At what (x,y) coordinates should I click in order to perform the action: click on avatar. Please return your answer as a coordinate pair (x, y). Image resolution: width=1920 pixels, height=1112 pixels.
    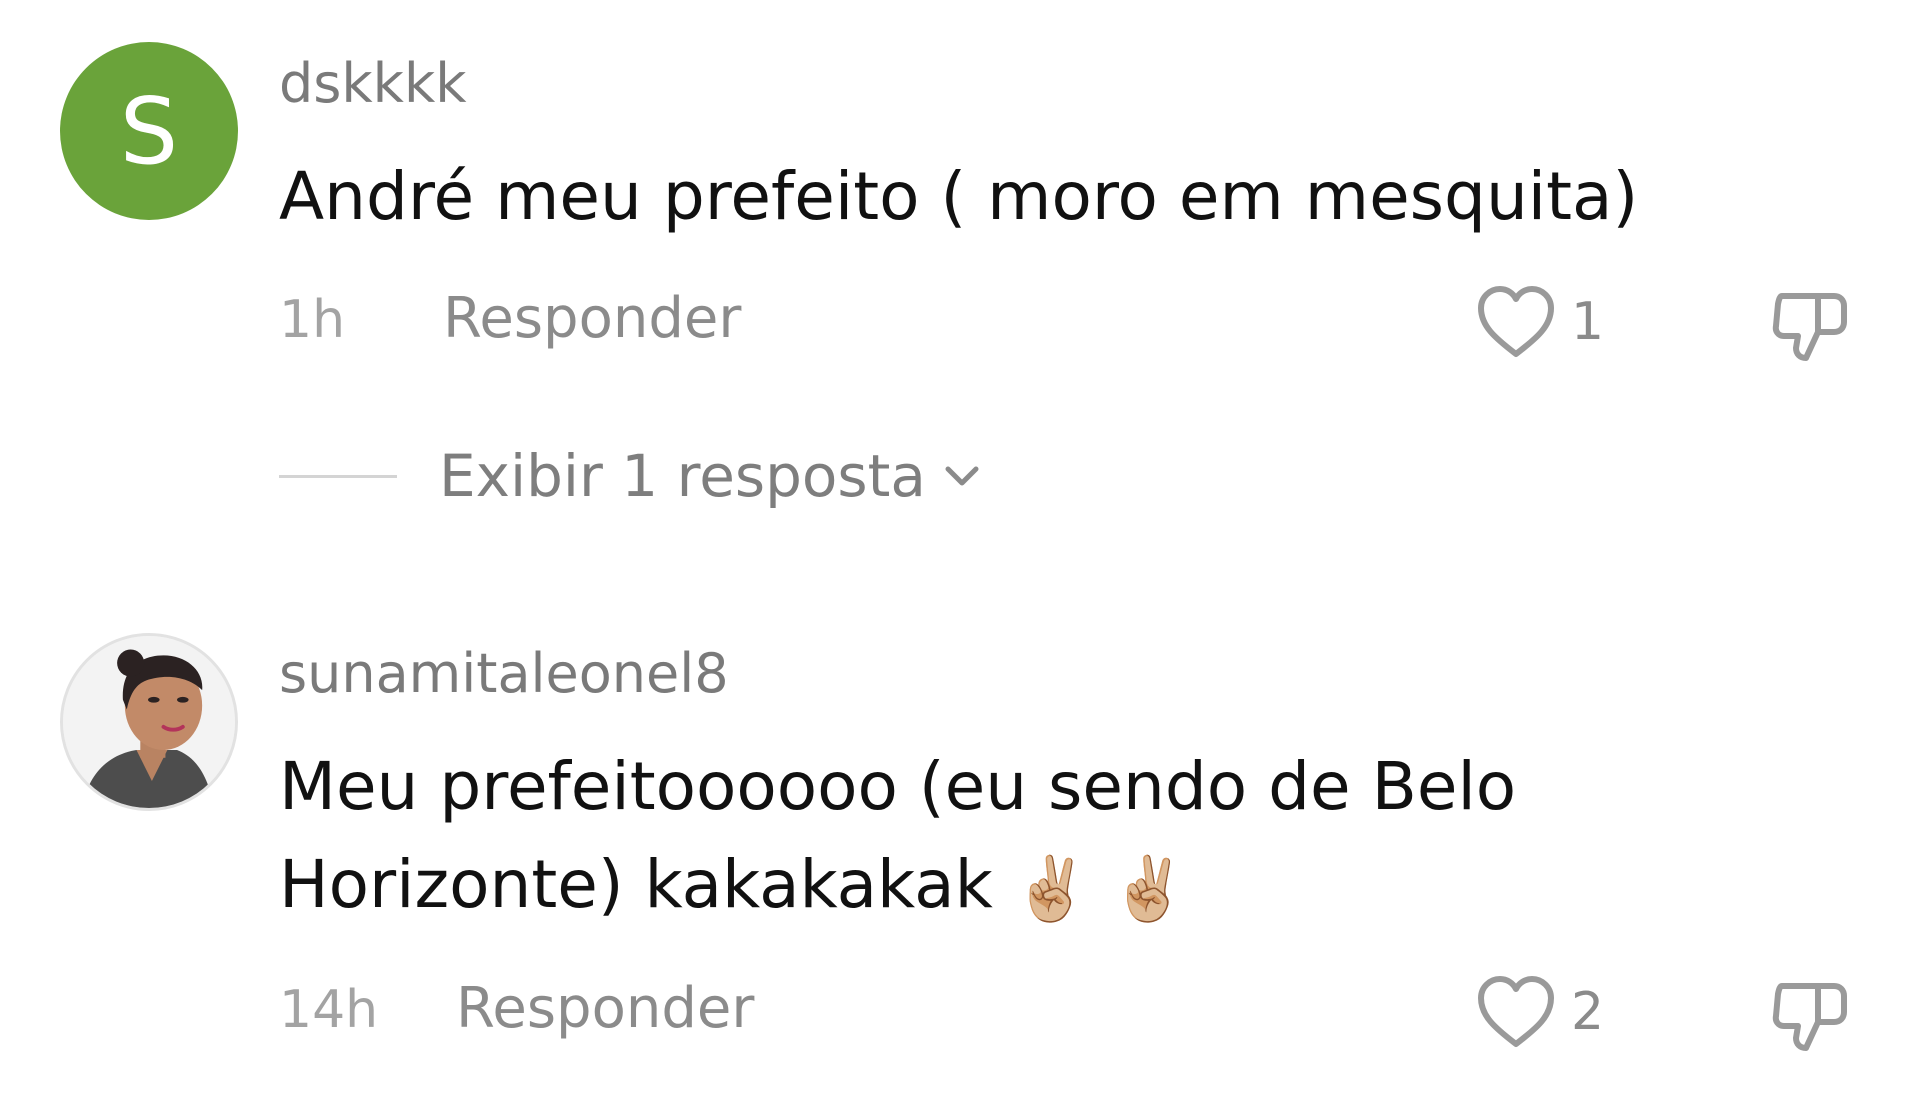
    Looking at the image, I should click on (149, 722).